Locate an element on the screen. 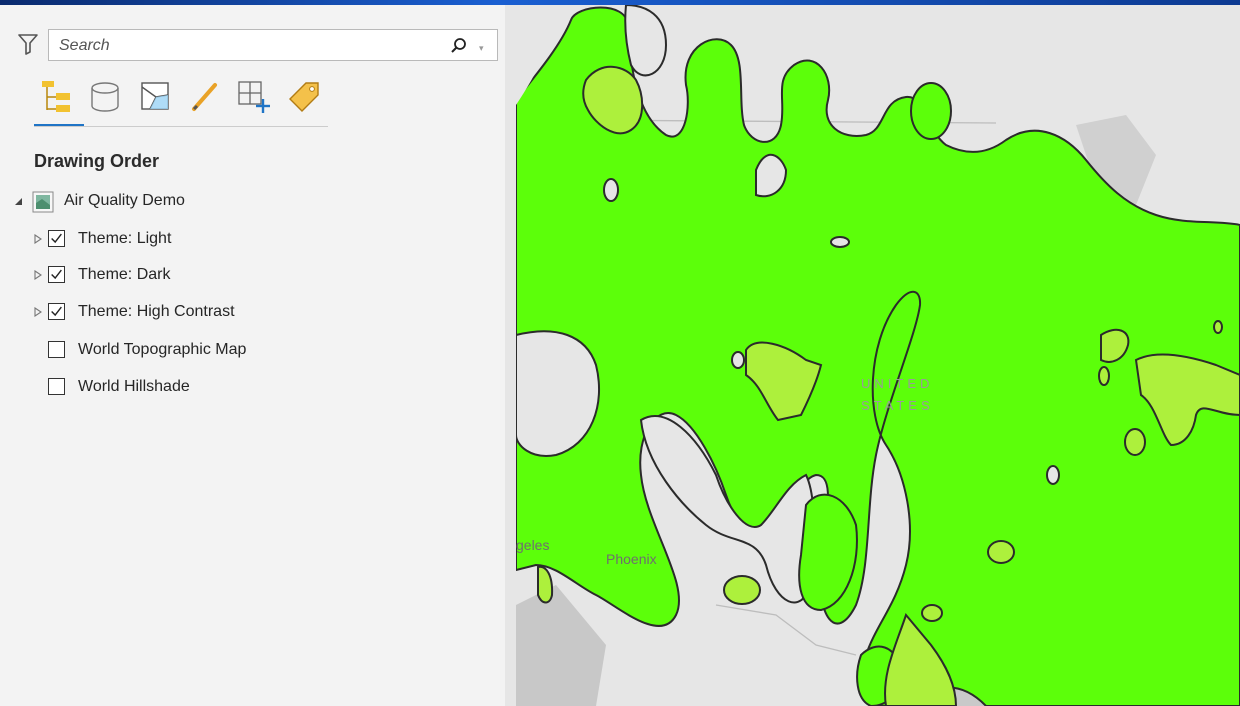 Image resolution: width=1240 pixels, height=706 pixels. chevron-down-icon: ▾ is located at coordinates (481, 48).